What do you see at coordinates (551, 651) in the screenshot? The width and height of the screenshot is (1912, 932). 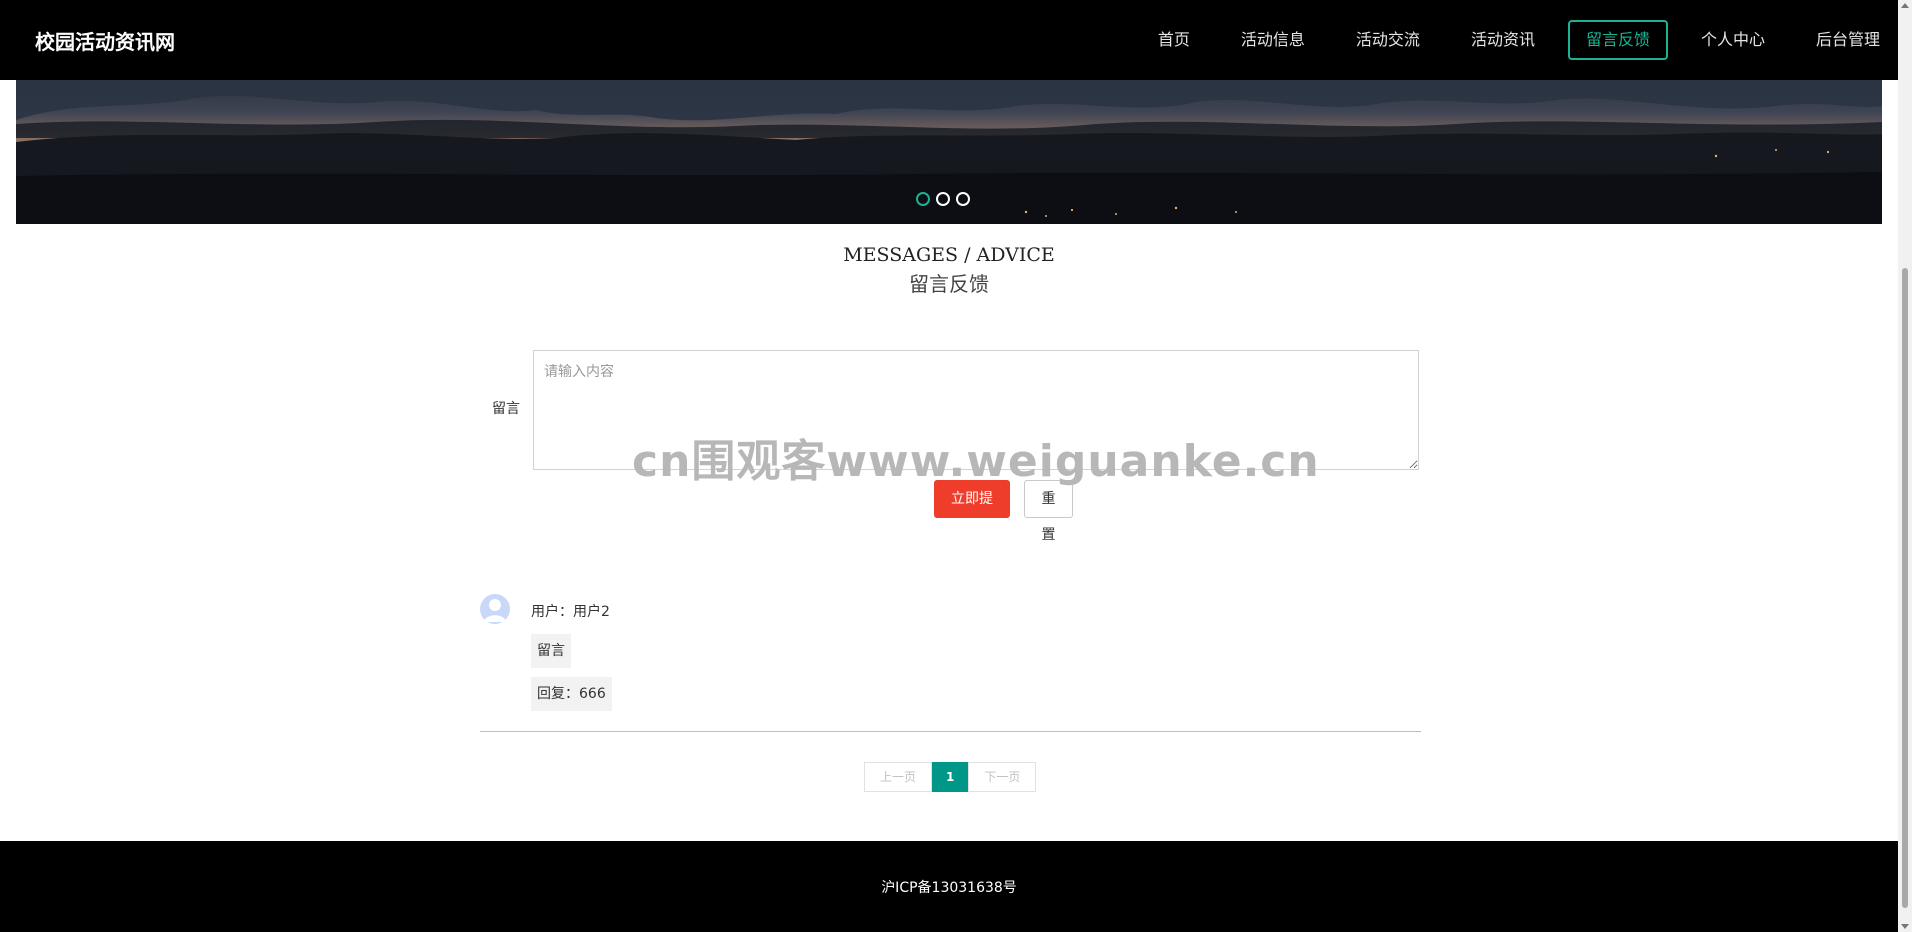 I see `comment-content: 留言` at bounding box center [551, 651].